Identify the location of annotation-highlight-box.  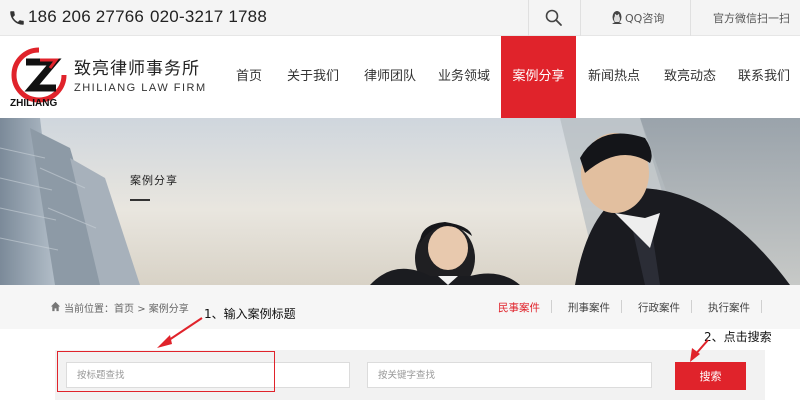
(166, 371).